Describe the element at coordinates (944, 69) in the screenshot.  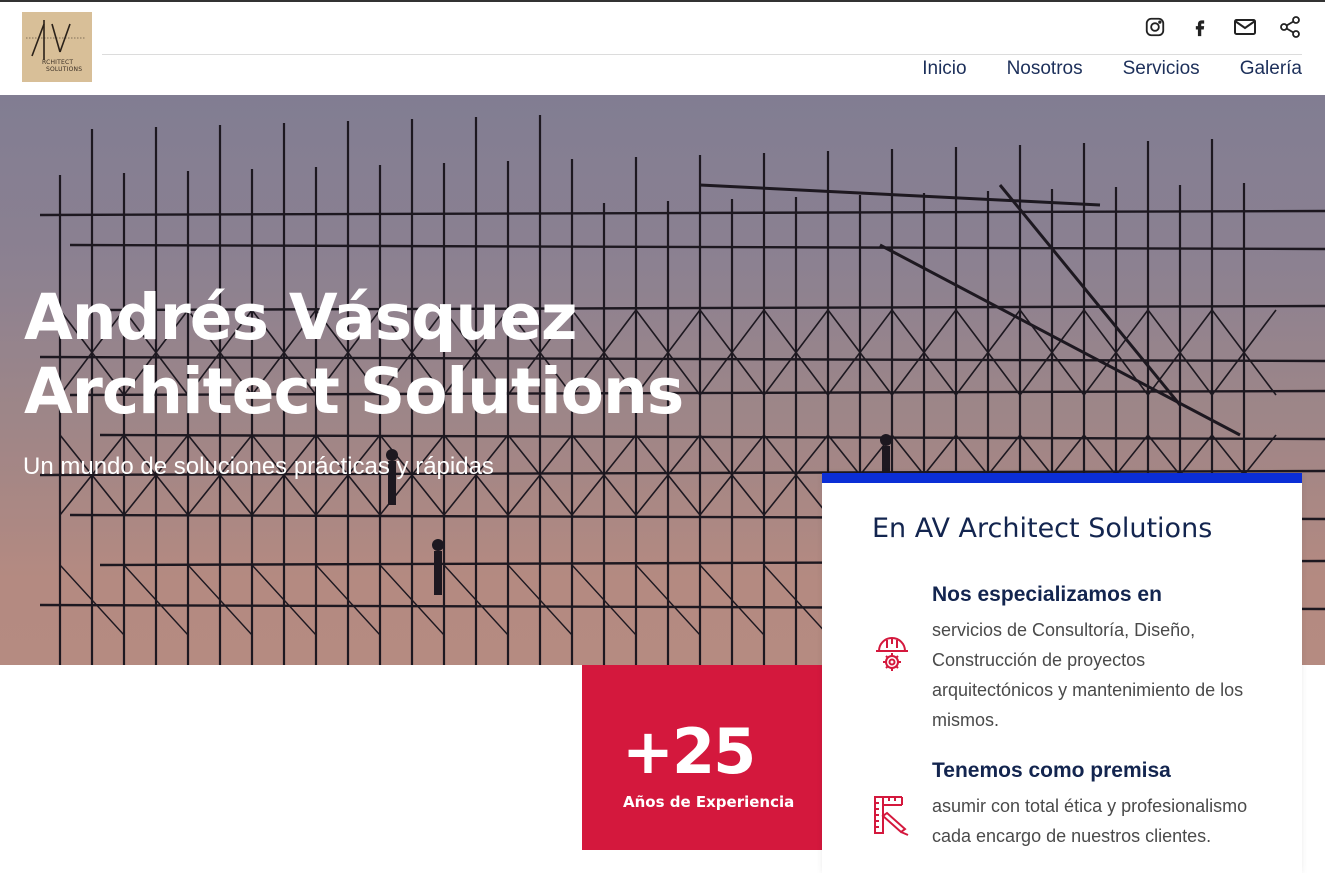
I see `nav-item-inicio: Inicio` at that location.